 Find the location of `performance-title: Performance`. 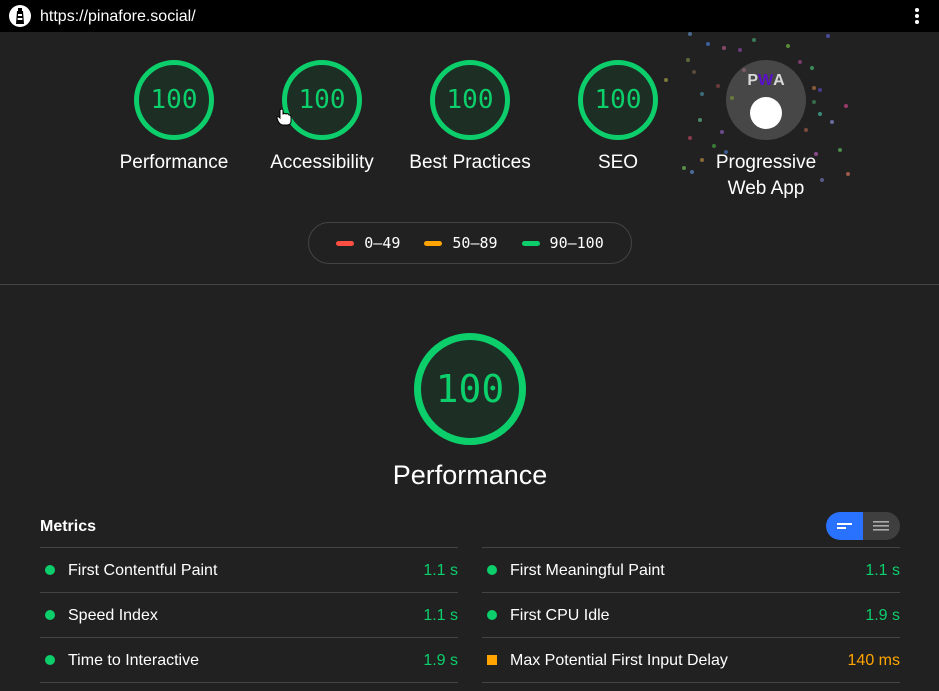

performance-title: Performance is located at coordinates (470, 475).